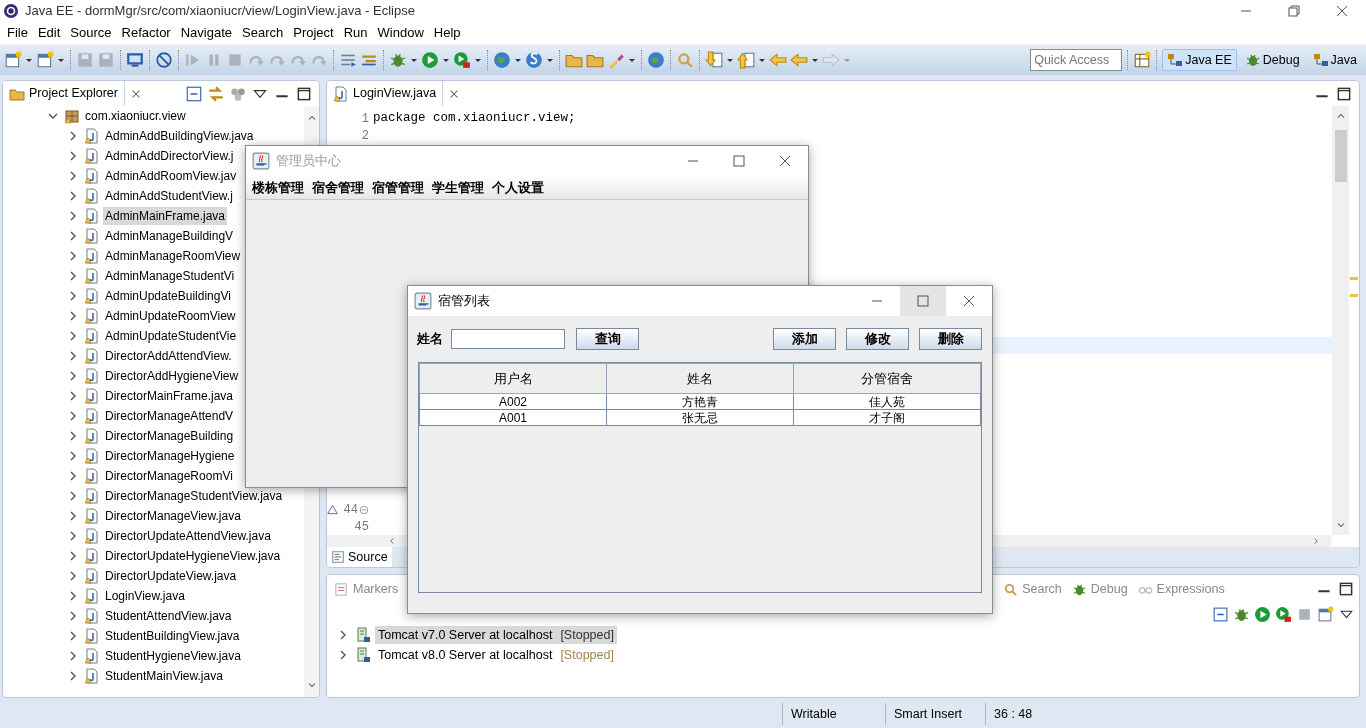 The width and height of the screenshot is (1366, 728). Describe the element at coordinates (206, 33) in the screenshot. I see `menu-item: Navigate` at that location.